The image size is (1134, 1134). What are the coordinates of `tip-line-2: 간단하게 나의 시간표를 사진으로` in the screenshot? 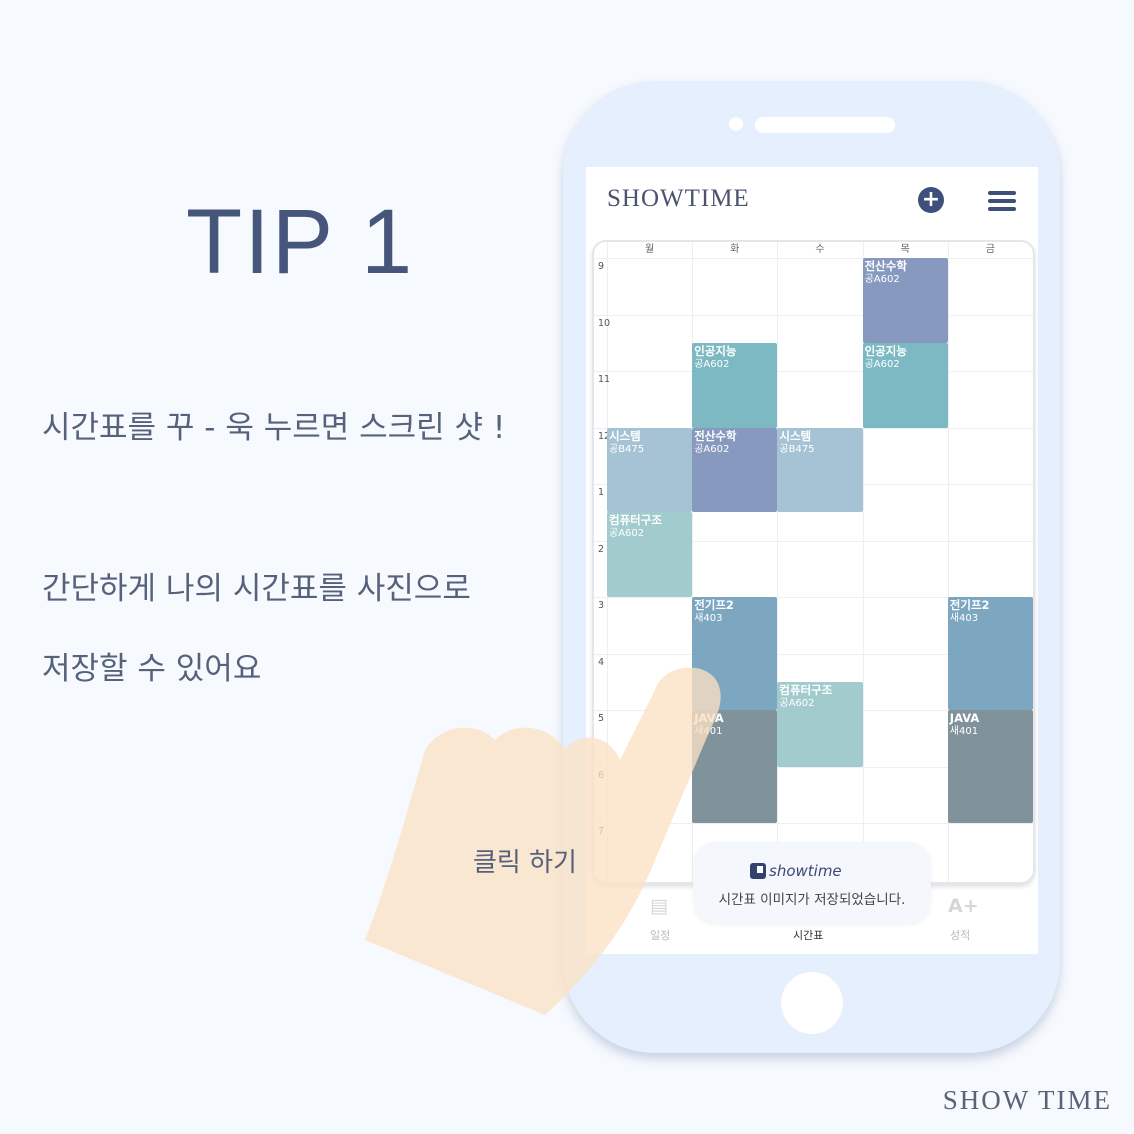 It's located at (256, 589).